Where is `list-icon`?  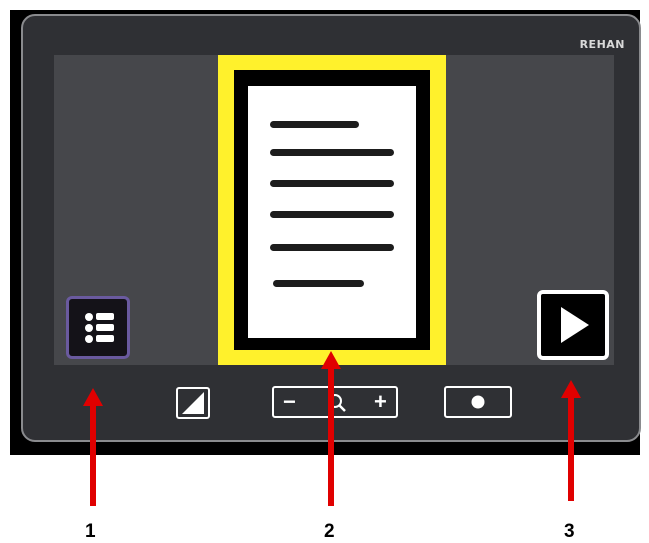
list-icon is located at coordinates (99, 328).